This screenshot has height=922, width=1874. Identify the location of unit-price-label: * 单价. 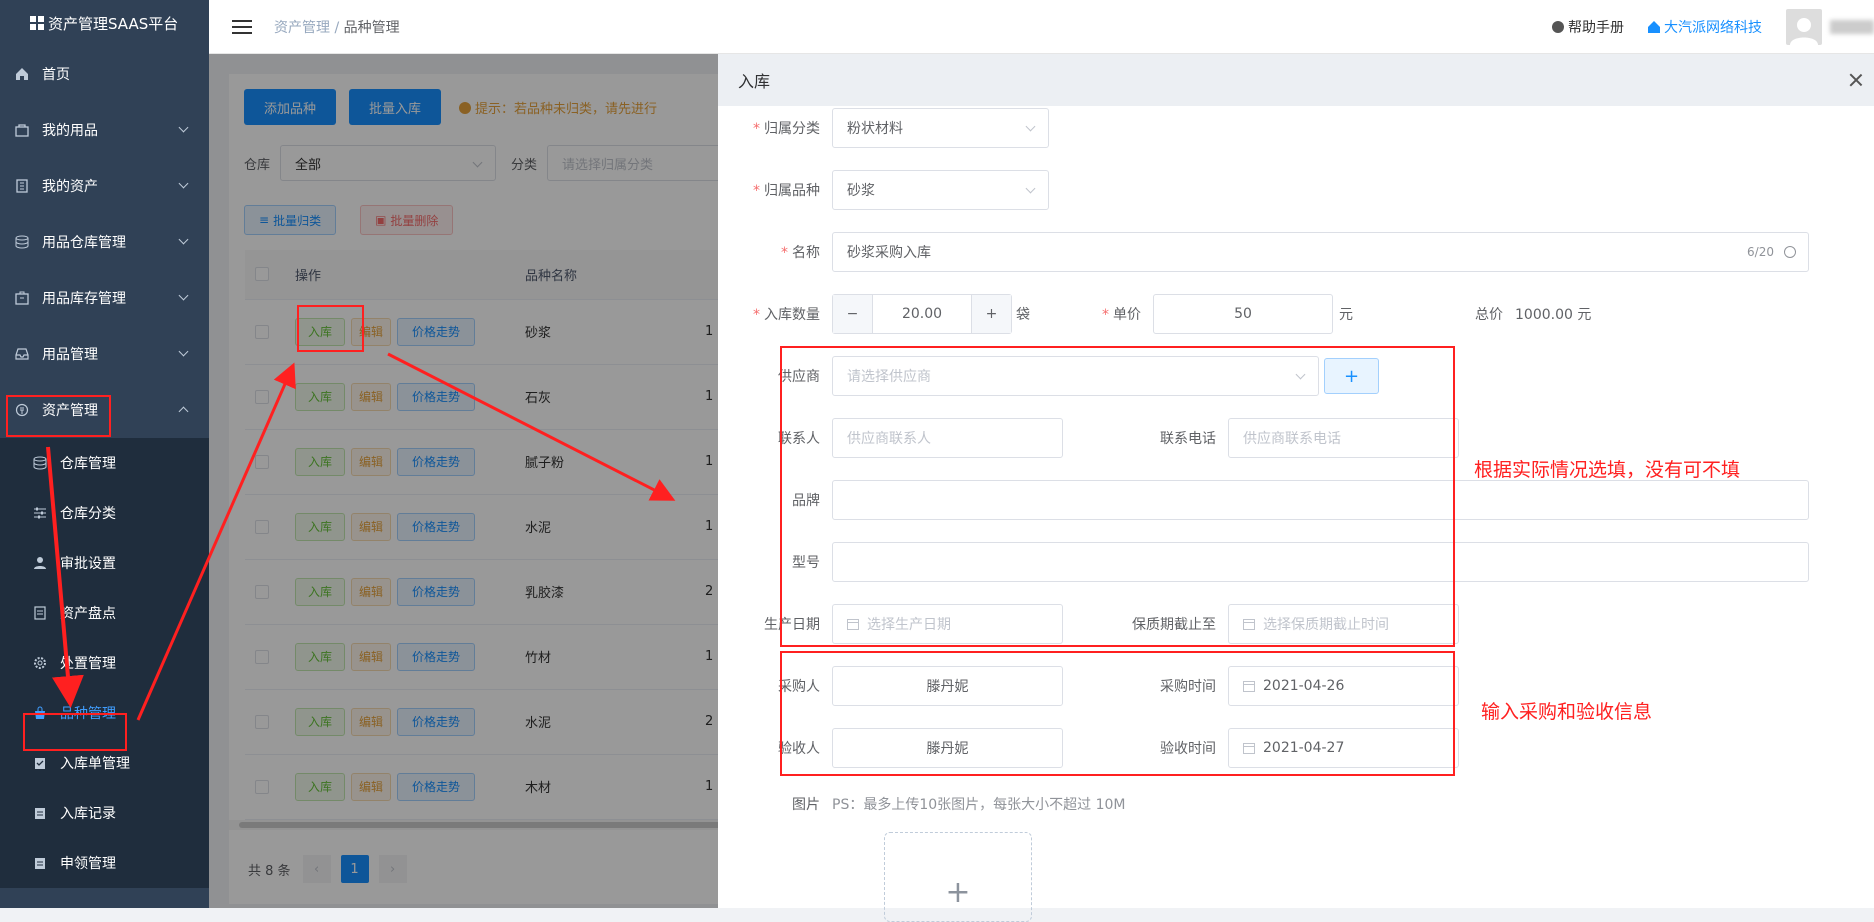
(1121, 315).